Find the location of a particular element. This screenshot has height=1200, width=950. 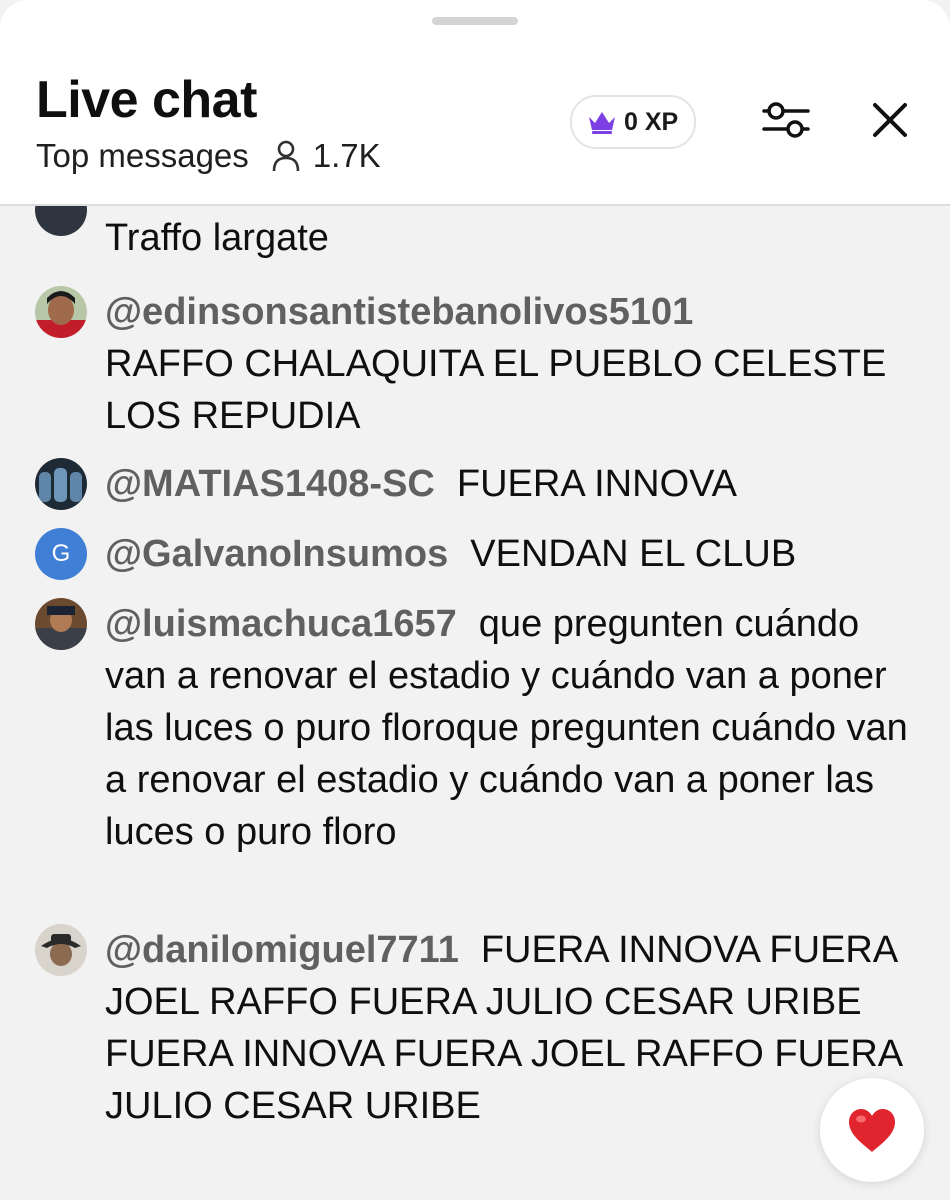

avatar: G is located at coordinates (61, 554).